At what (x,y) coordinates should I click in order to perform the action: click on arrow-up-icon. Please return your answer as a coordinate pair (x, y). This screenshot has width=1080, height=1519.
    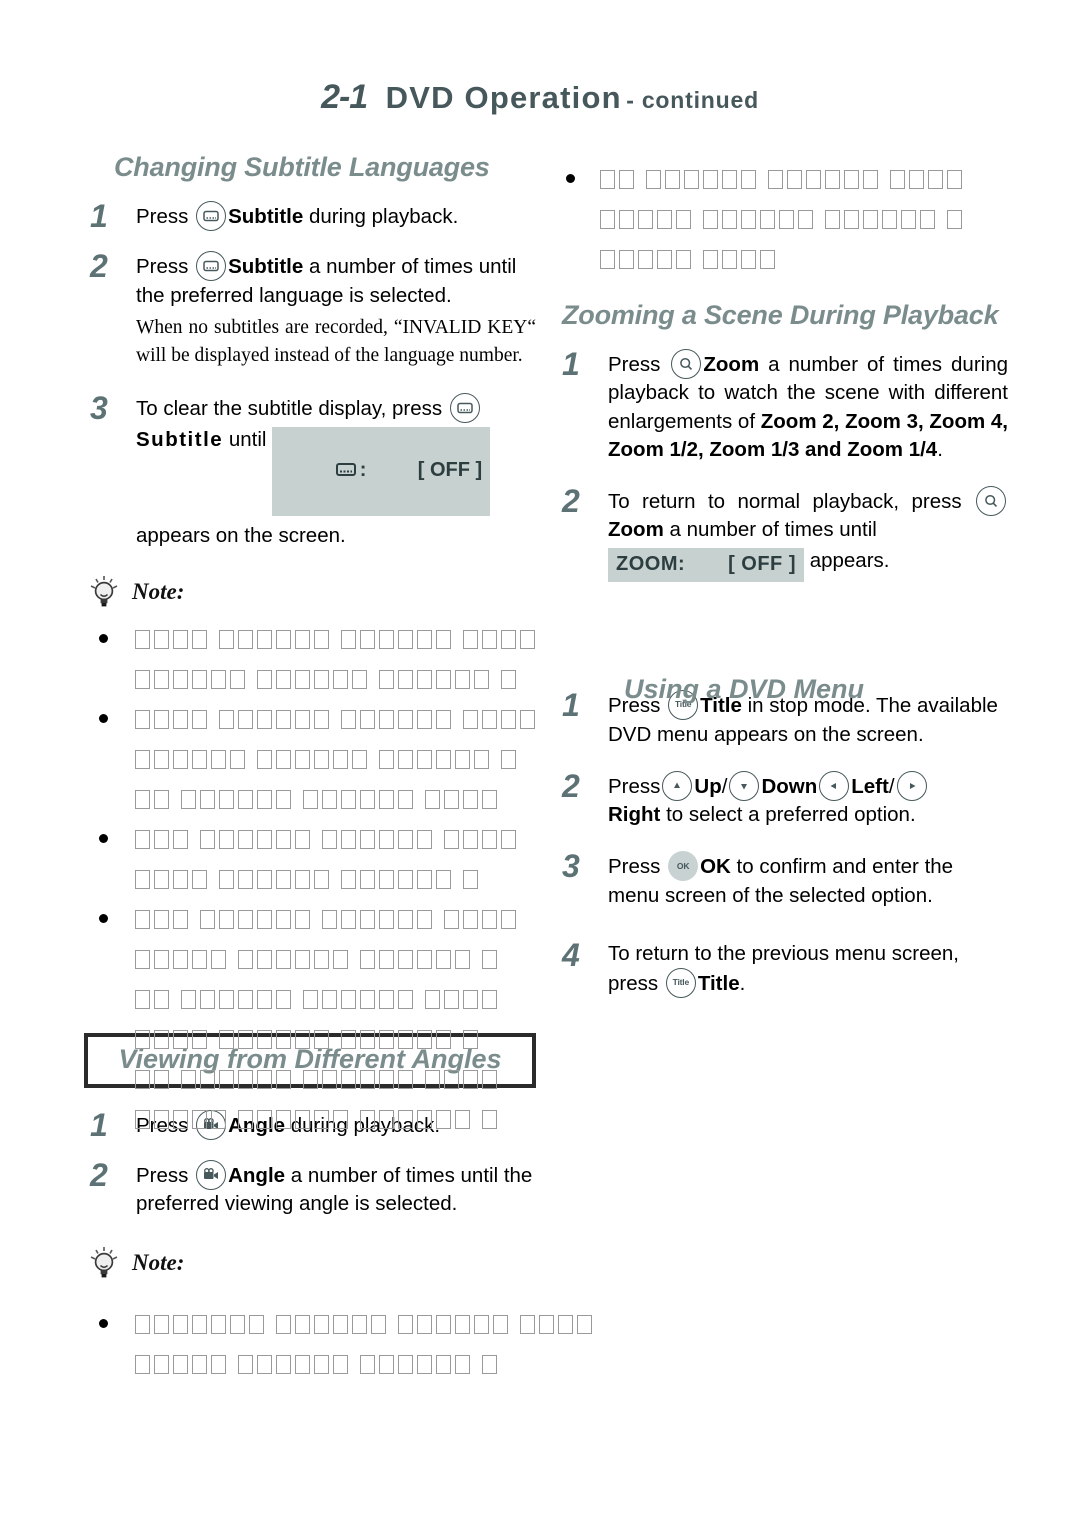
    Looking at the image, I should click on (677, 785).